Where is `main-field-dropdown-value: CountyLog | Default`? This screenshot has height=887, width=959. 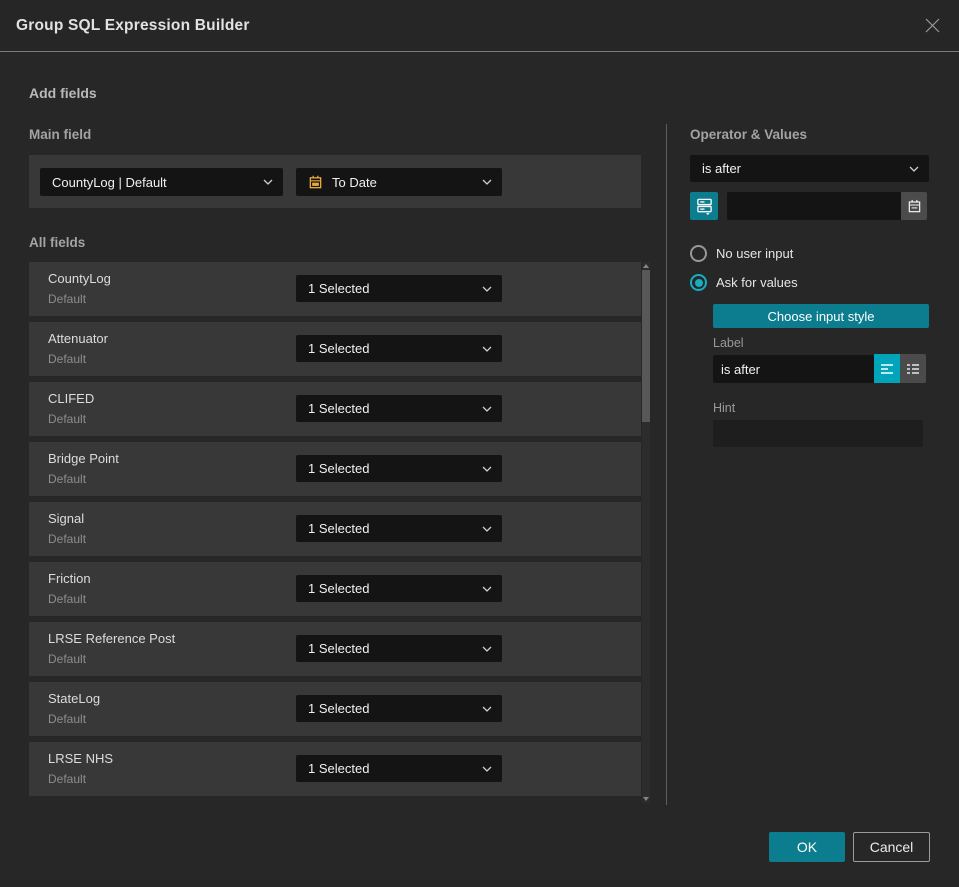
main-field-dropdown-value: CountyLog | Default is located at coordinates (109, 182).